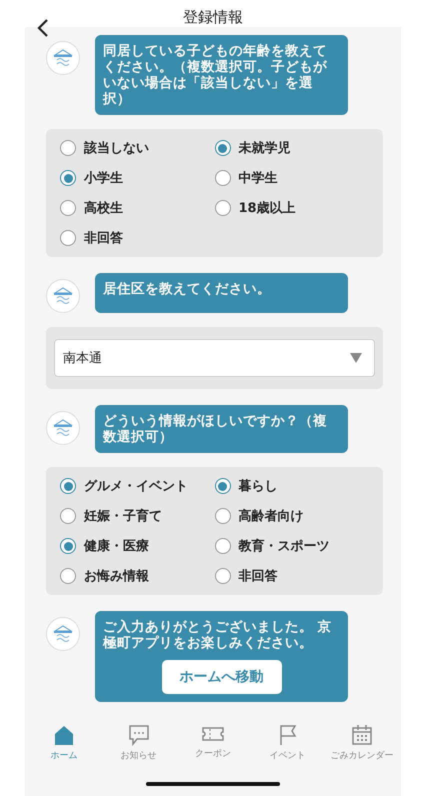 The width and height of the screenshot is (426, 796). What do you see at coordinates (218, 635) in the screenshot?
I see `message-text: ご入力ありがとうございました。 京極町アプリをお楽しみください。` at bounding box center [218, 635].